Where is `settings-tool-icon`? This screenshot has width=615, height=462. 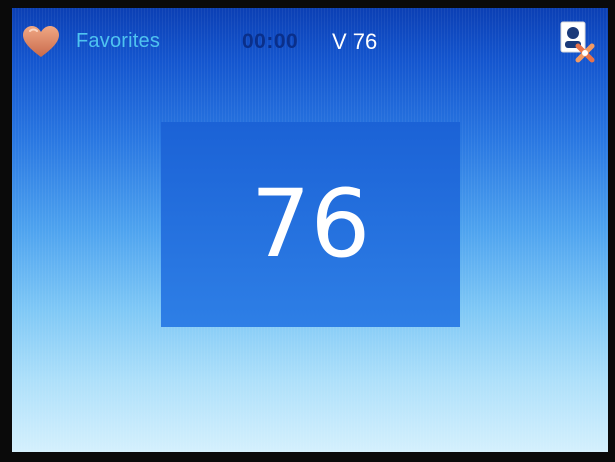 settings-tool-icon is located at coordinates (578, 43).